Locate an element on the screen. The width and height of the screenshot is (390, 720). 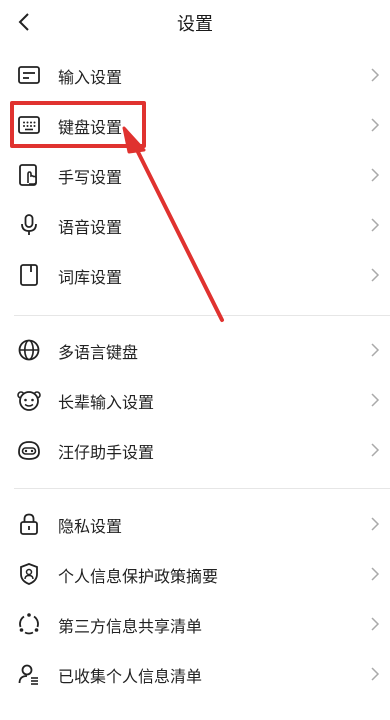
settings-item-label: 已收集个人信息清单 is located at coordinates (130, 676).